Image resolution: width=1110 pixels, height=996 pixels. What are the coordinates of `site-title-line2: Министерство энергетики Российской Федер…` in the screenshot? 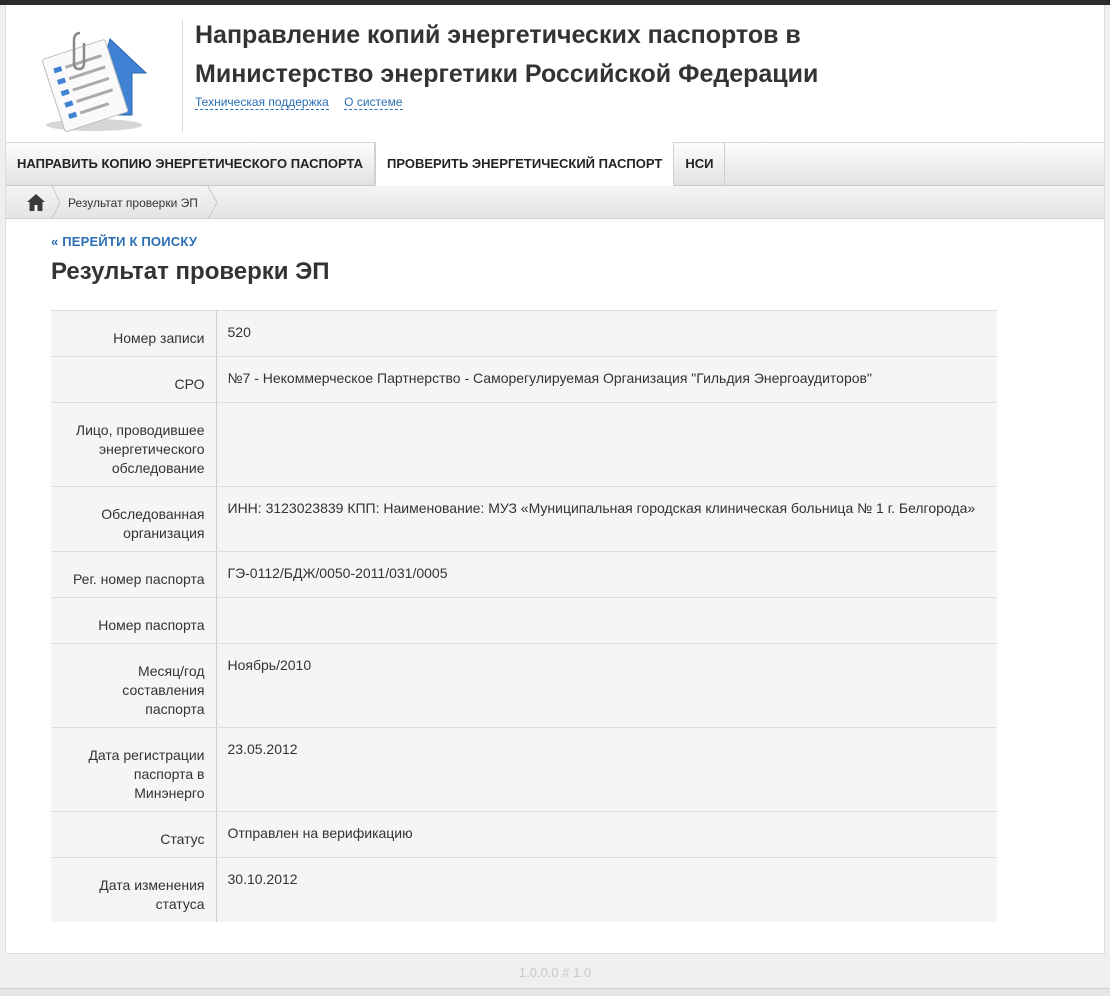 It's located at (507, 74).